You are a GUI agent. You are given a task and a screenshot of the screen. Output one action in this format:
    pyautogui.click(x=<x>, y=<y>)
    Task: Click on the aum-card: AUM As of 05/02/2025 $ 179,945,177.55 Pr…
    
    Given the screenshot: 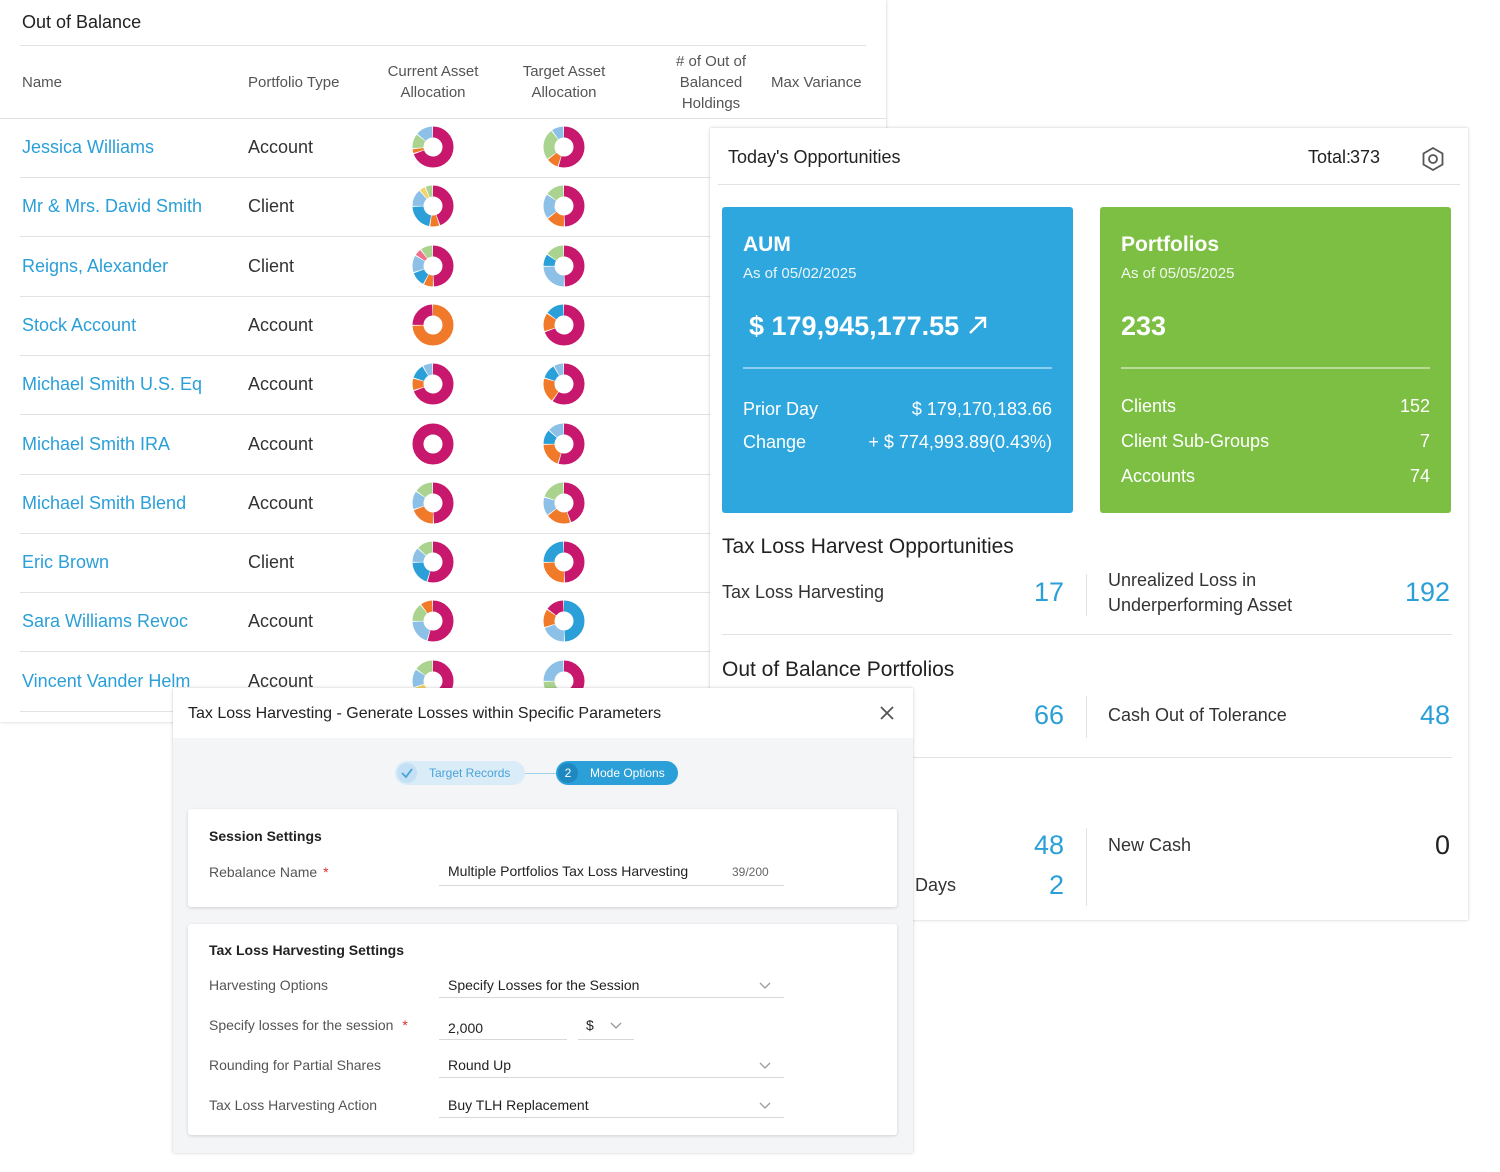 What is the action you would take?
    pyautogui.click(x=897, y=360)
    